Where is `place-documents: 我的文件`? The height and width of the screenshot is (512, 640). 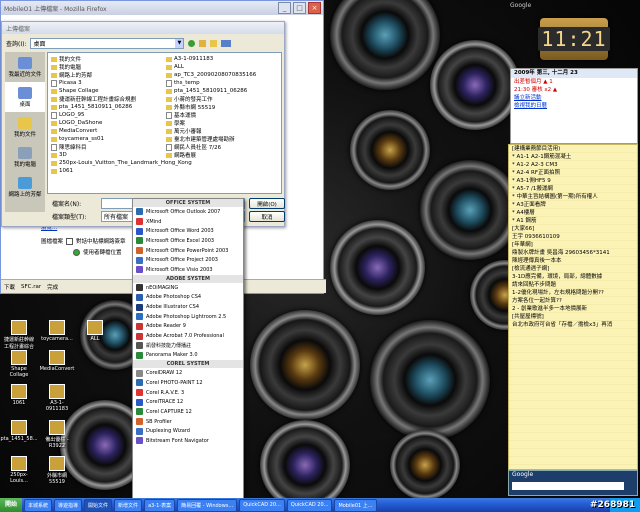
place-documents: 我的文件 is located at coordinates (25, 127).